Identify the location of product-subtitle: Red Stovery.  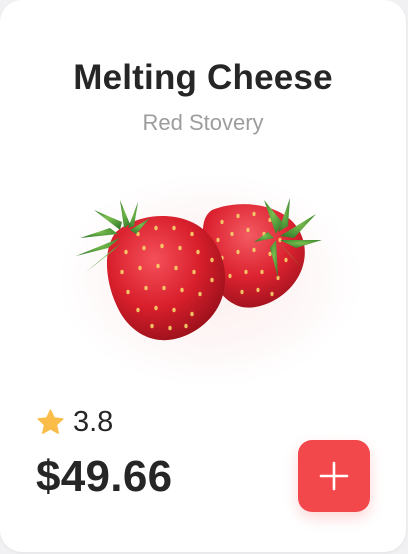
(203, 122).